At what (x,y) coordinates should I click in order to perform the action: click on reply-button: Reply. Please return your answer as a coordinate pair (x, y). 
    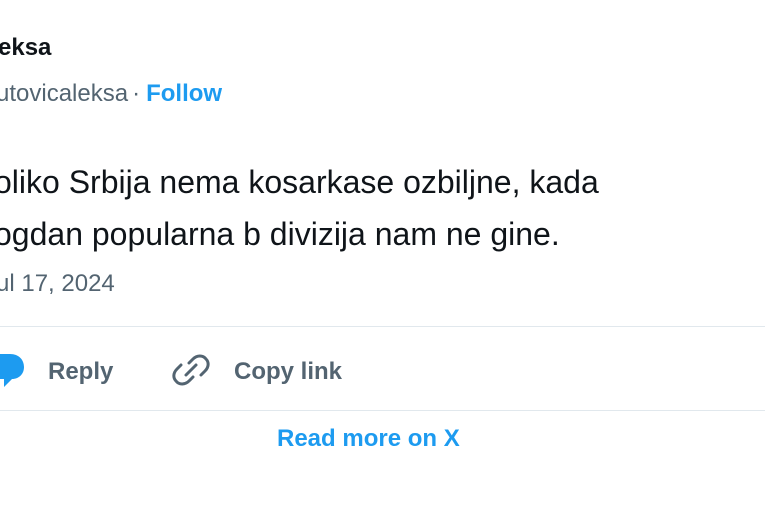
    Looking at the image, I should click on (80, 372).